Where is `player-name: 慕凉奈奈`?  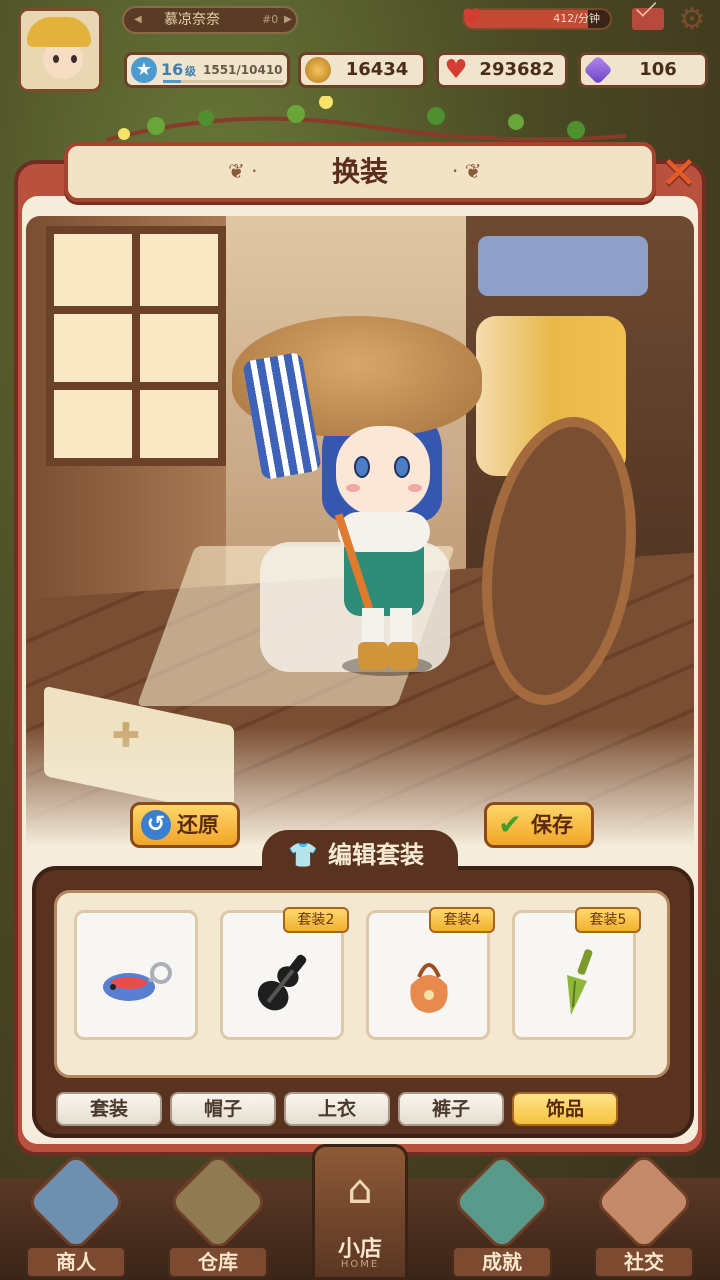 player-name: 慕凉奈奈 is located at coordinates (192, 20).